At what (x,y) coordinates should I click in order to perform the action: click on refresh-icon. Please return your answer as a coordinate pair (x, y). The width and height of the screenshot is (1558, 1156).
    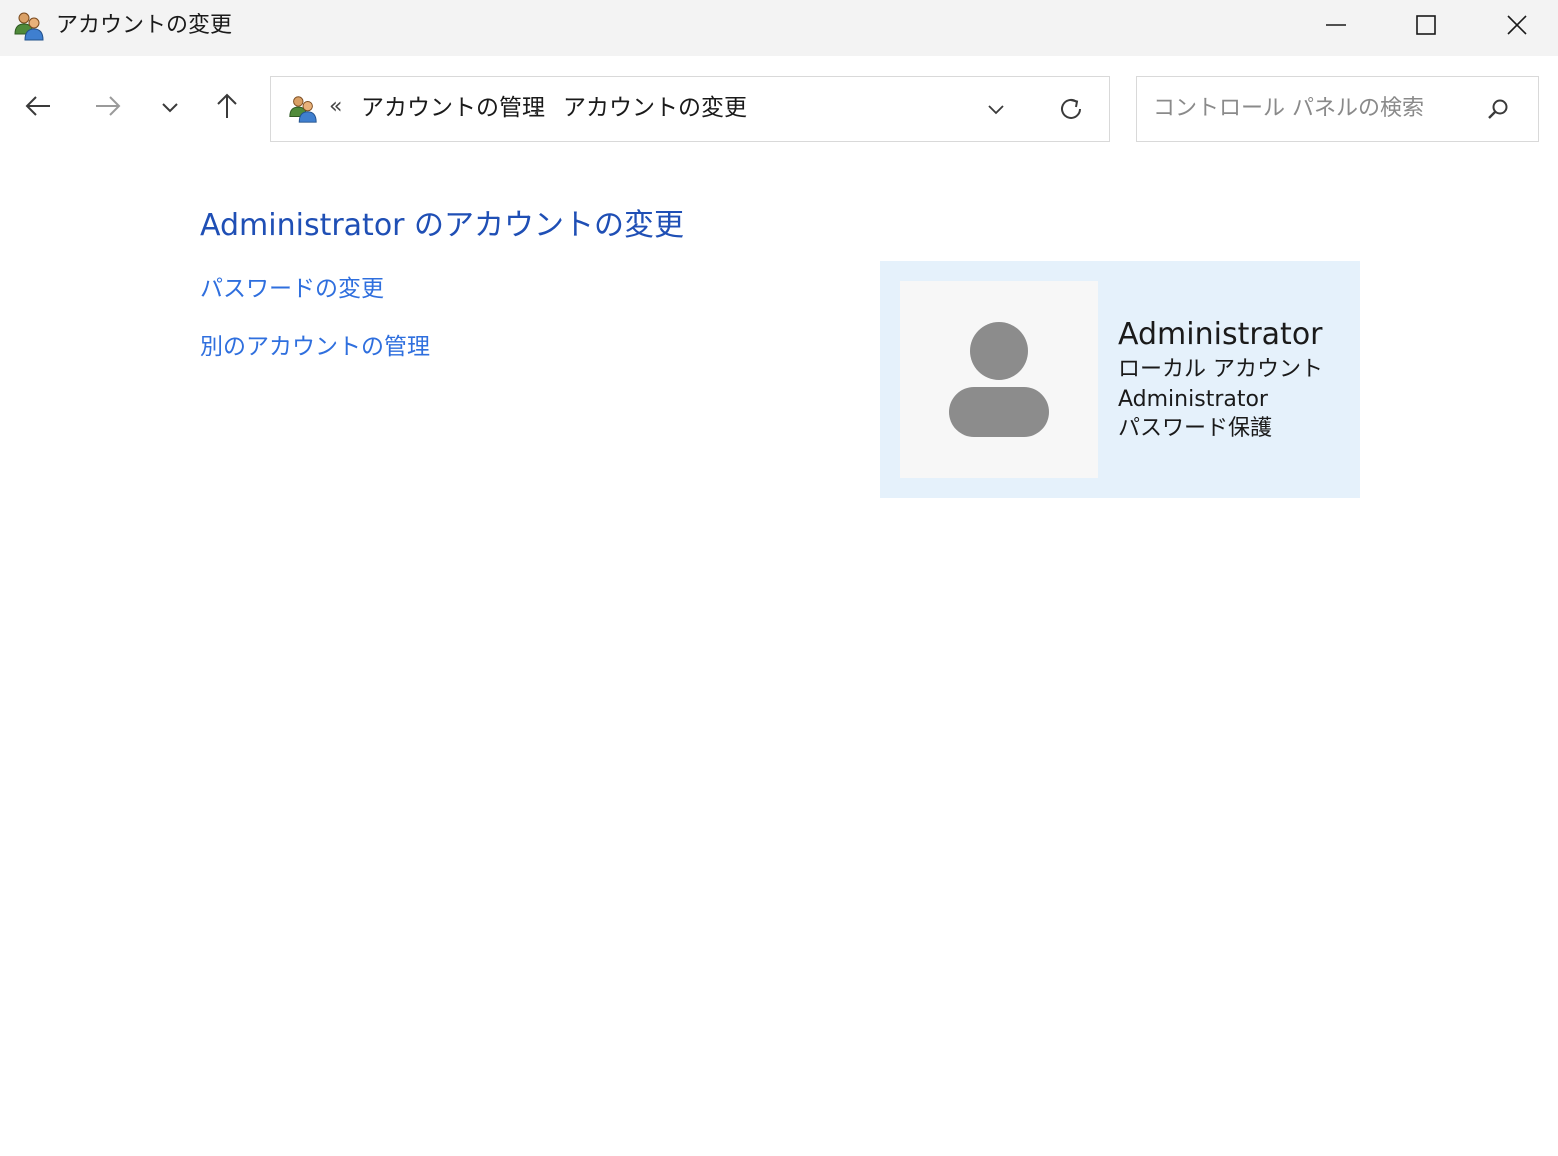
    Looking at the image, I should click on (1071, 111).